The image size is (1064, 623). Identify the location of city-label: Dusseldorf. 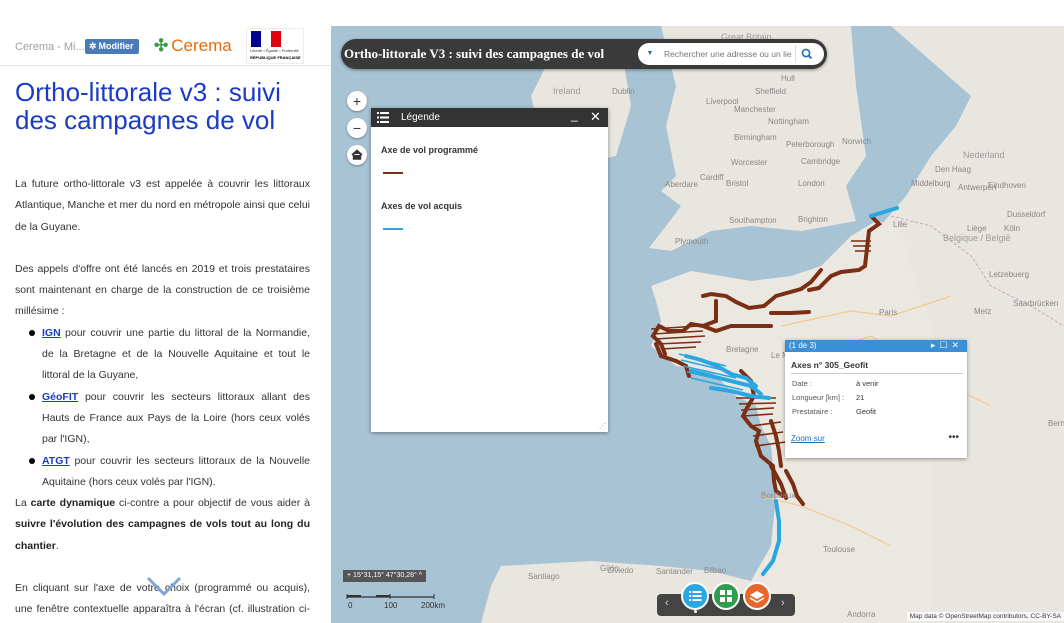
(1026, 214).